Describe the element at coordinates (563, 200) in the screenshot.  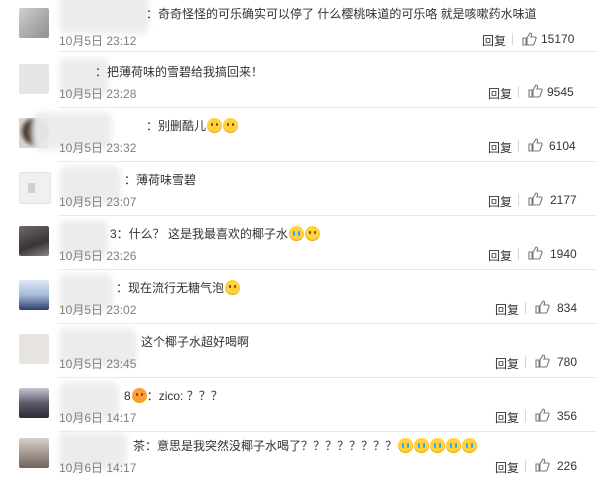
I see `like-count: 2177` at that location.